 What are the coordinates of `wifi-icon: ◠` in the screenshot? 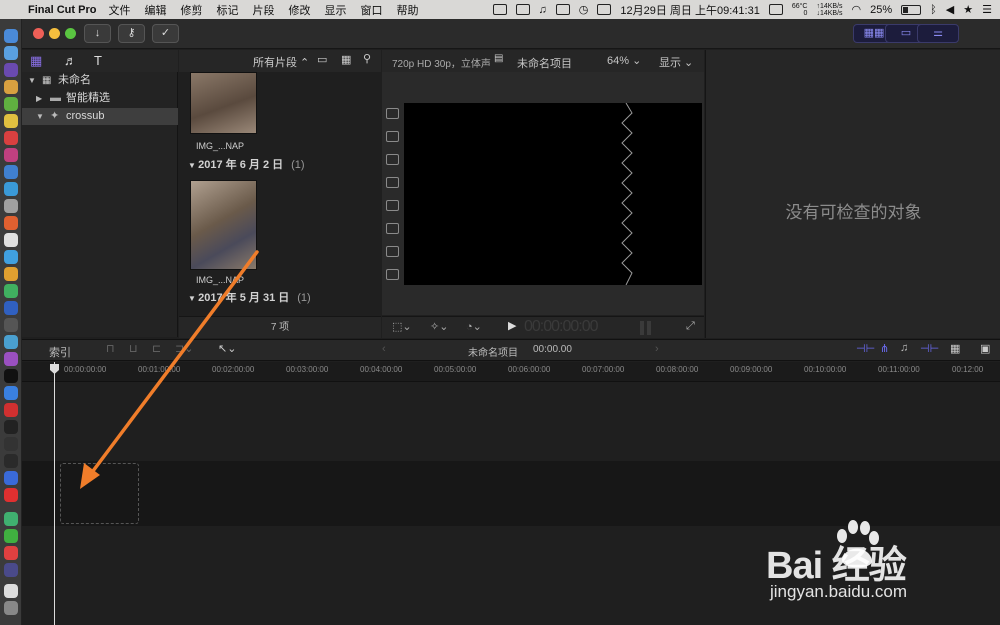 It's located at (857, 9).